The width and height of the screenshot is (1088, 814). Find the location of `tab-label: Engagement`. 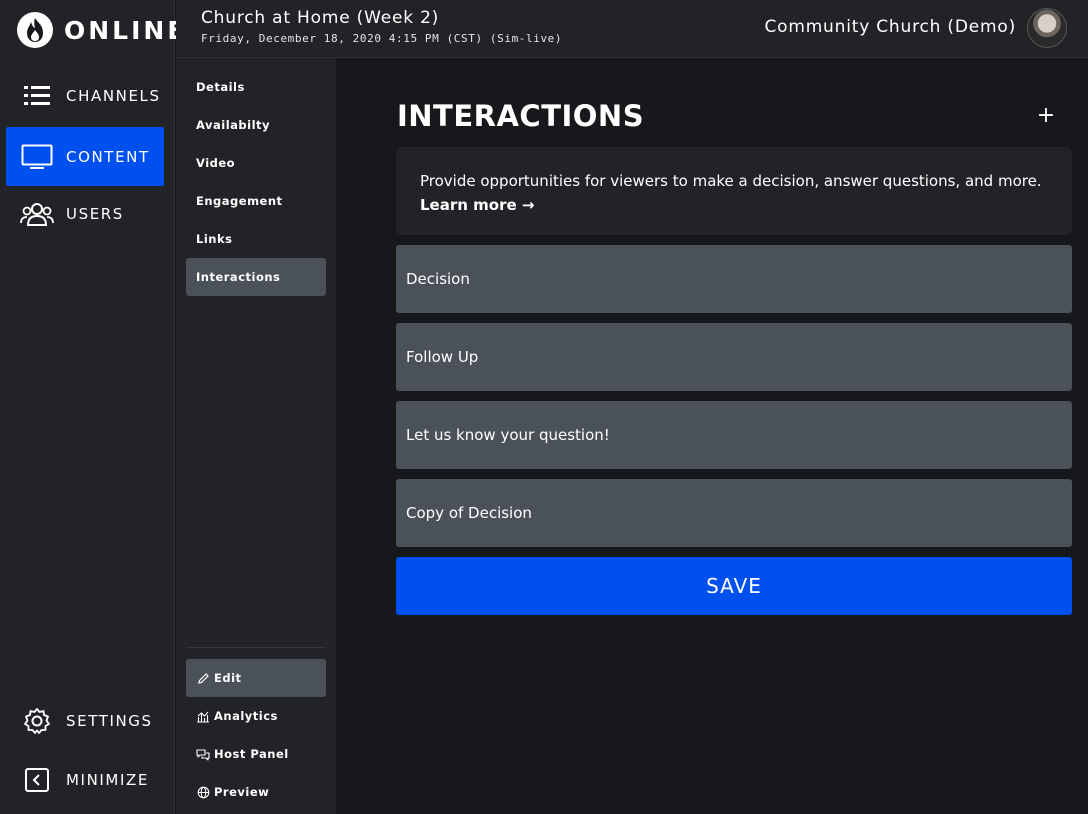

tab-label: Engagement is located at coordinates (239, 201).